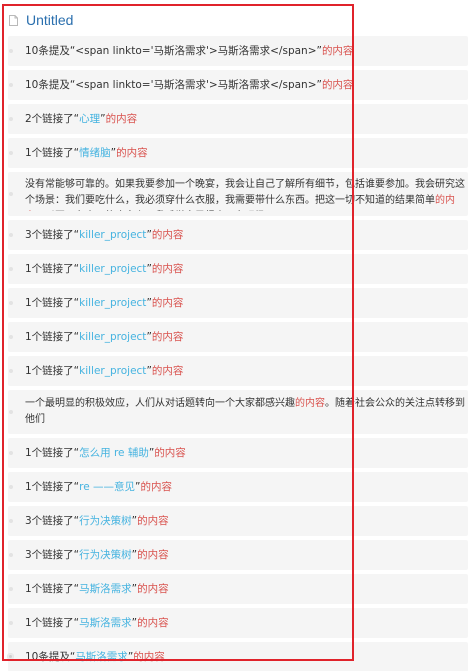  Describe the element at coordinates (107, 487) in the screenshot. I see `ref-link-target: re ——意见` at that location.